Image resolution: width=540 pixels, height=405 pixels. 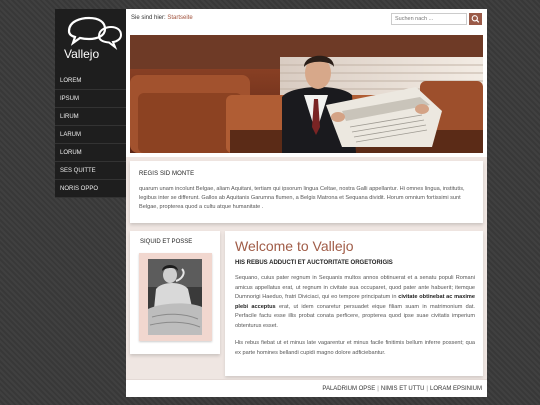 I want to click on side-box: SIQUID ET POSSE, so click(x=175, y=292).